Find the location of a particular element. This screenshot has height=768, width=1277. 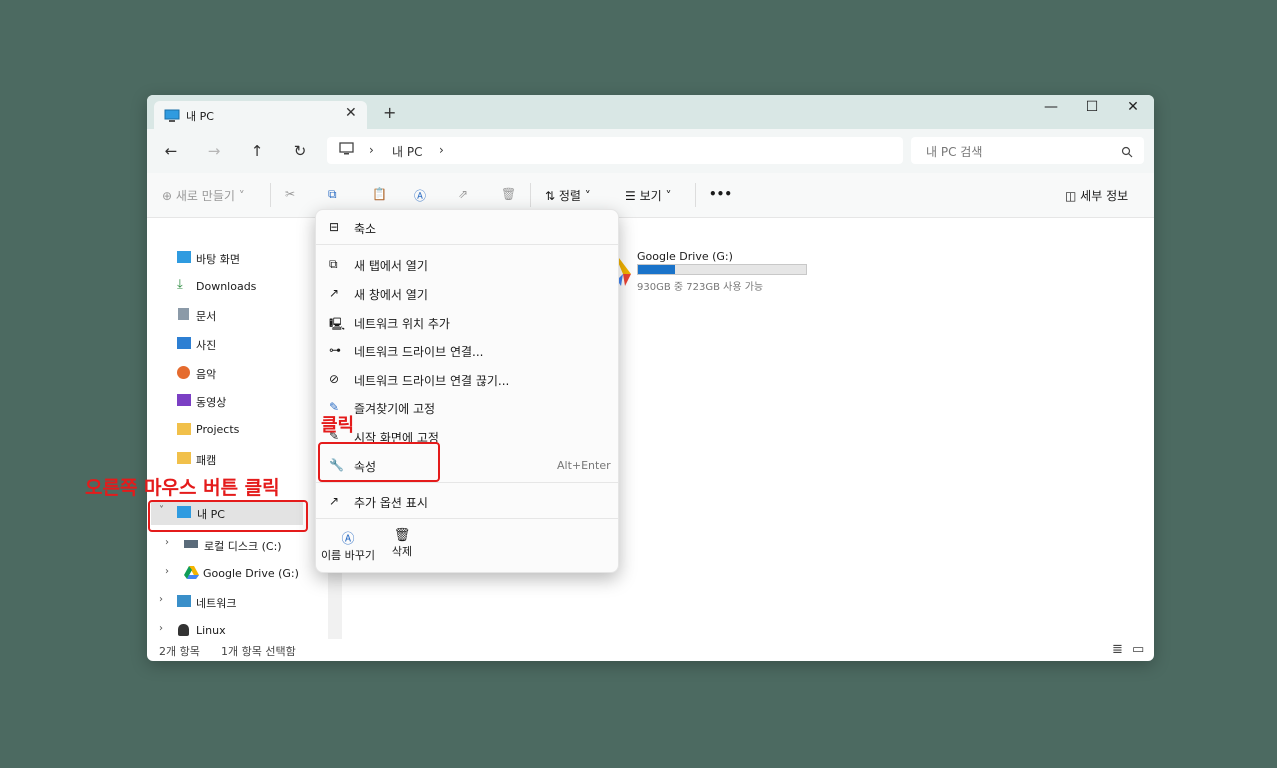

navigation-pane: 바탕 화면 ⤓ Downloads 문서 사진 음악 동영상 Projects is located at coordinates (237, 436).